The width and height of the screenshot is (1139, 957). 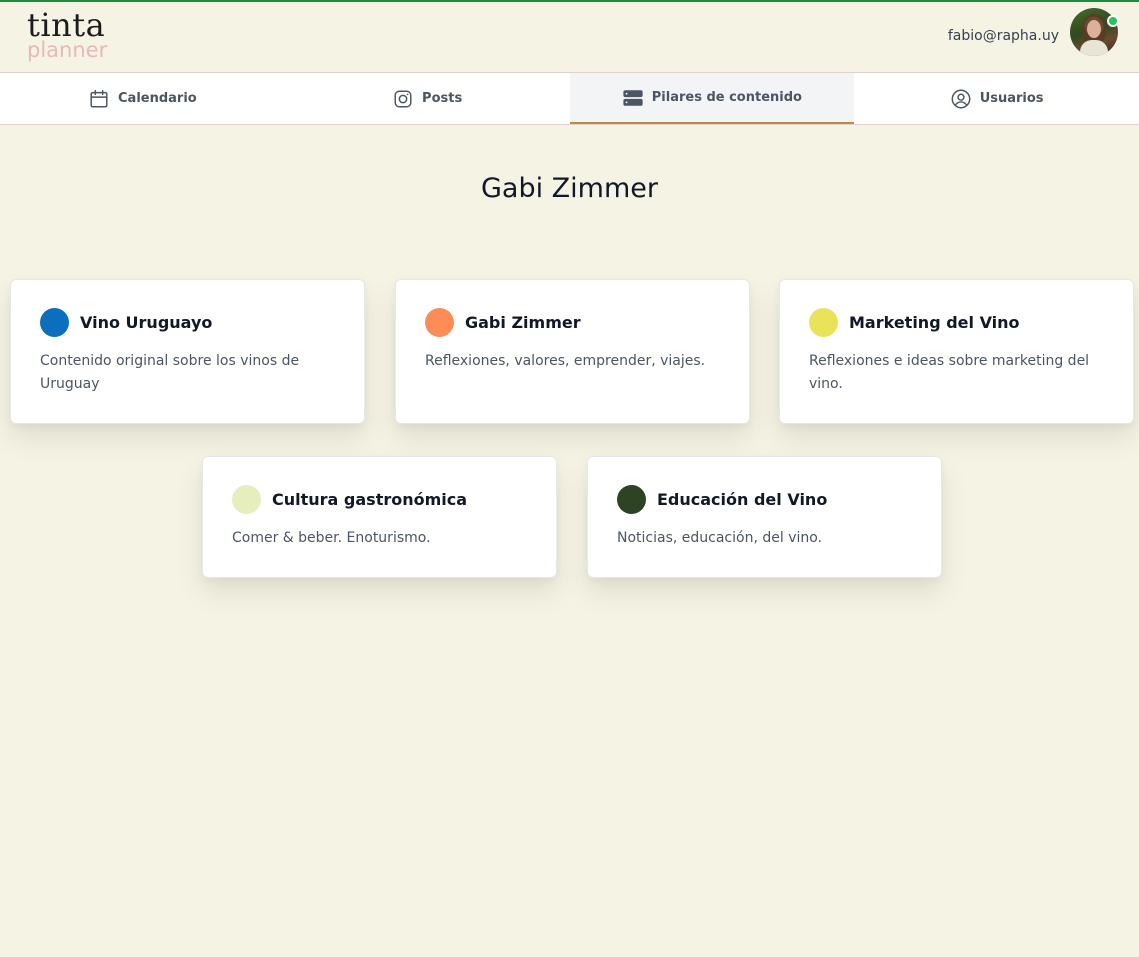 What do you see at coordinates (403, 98) in the screenshot?
I see `instagram-icon` at bounding box center [403, 98].